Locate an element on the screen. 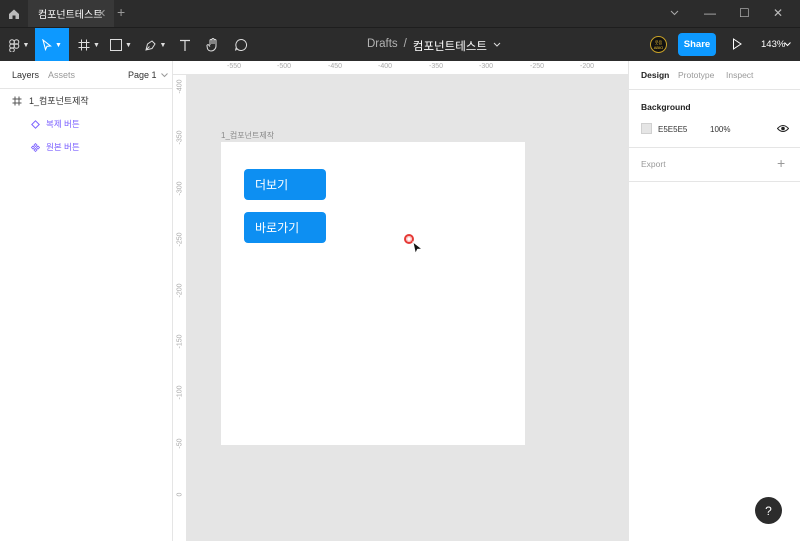 The height and width of the screenshot is (541, 800). ruler-tick: -100 is located at coordinates (180, 392).